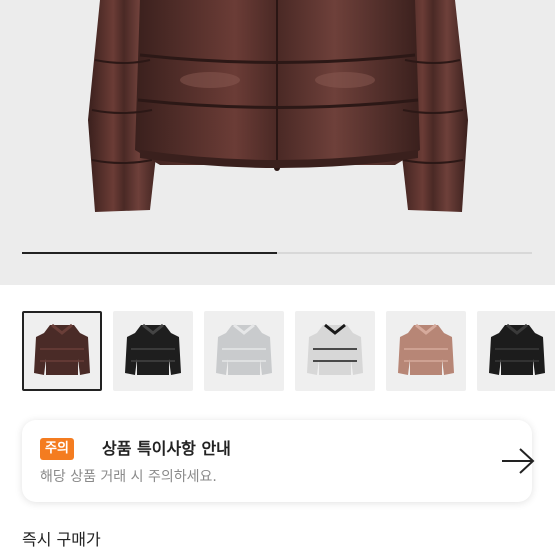  What do you see at coordinates (278, 461) in the screenshot?
I see `notice-card: 주의 상품 특이사항 안내 해당 상품 거래 시 주의하세요.` at bounding box center [278, 461].